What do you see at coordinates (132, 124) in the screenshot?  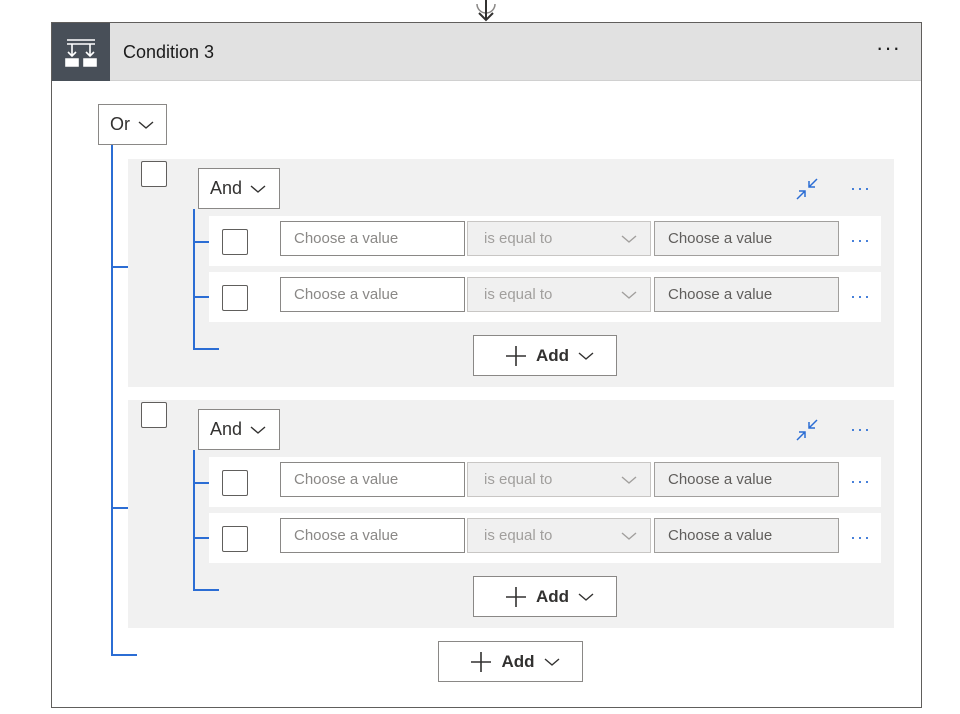 I see `or-dropdown: Or` at bounding box center [132, 124].